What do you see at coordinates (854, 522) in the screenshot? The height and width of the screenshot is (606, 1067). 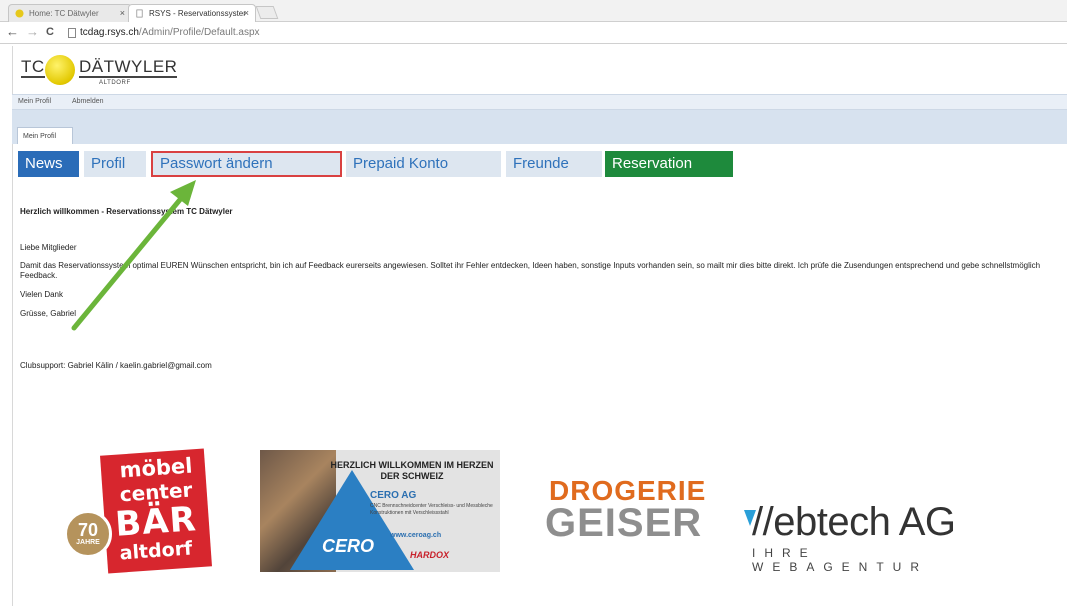 I see `sponsor-logo-text: //ebtech AG` at bounding box center [854, 522].